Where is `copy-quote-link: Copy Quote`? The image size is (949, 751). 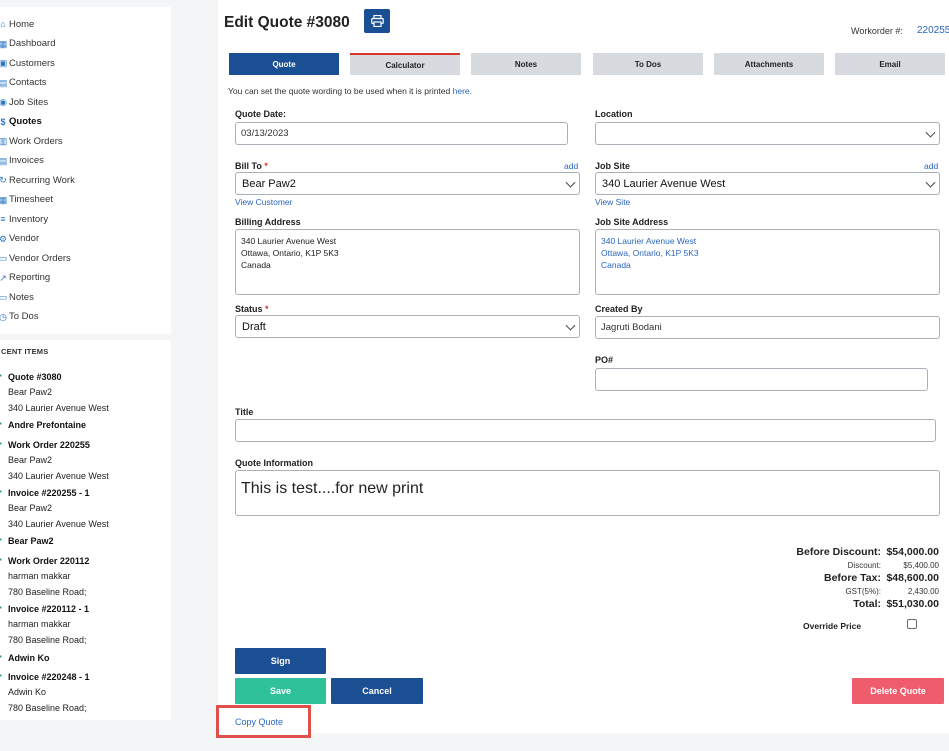
copy-quote-link: Copy Quote is located at coordinates (259, 722).